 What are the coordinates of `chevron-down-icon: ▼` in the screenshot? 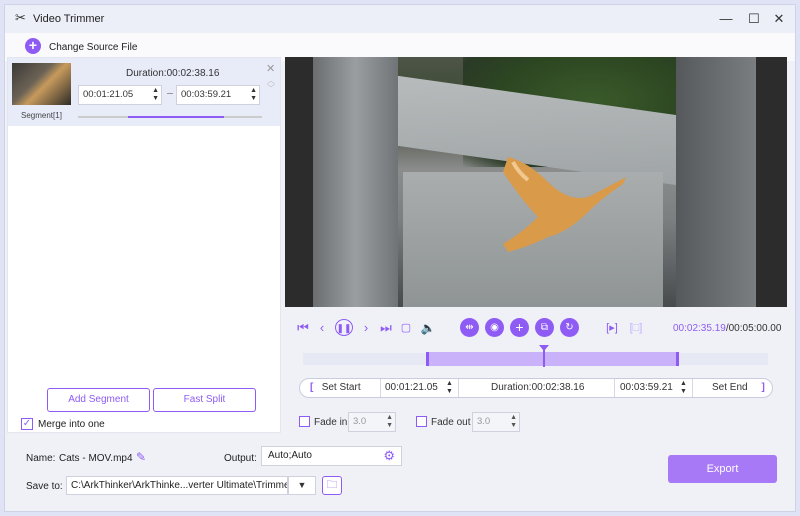 It's located at (302, 485).